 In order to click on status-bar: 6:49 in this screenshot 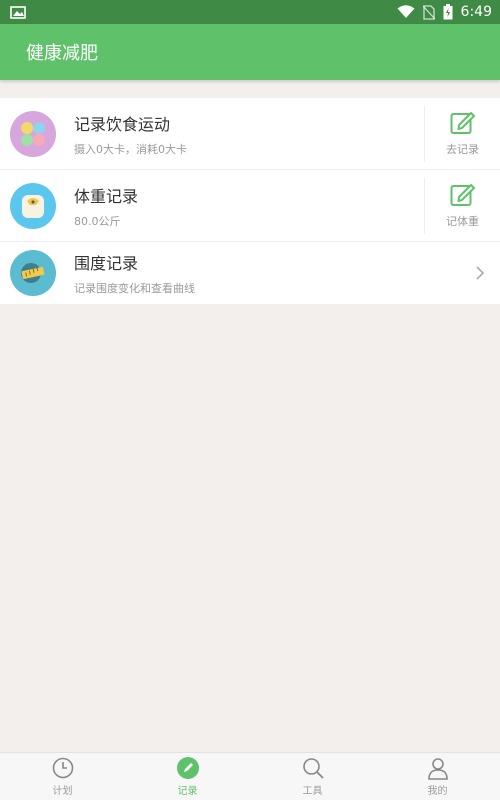, I will do `click(250, 12)`.